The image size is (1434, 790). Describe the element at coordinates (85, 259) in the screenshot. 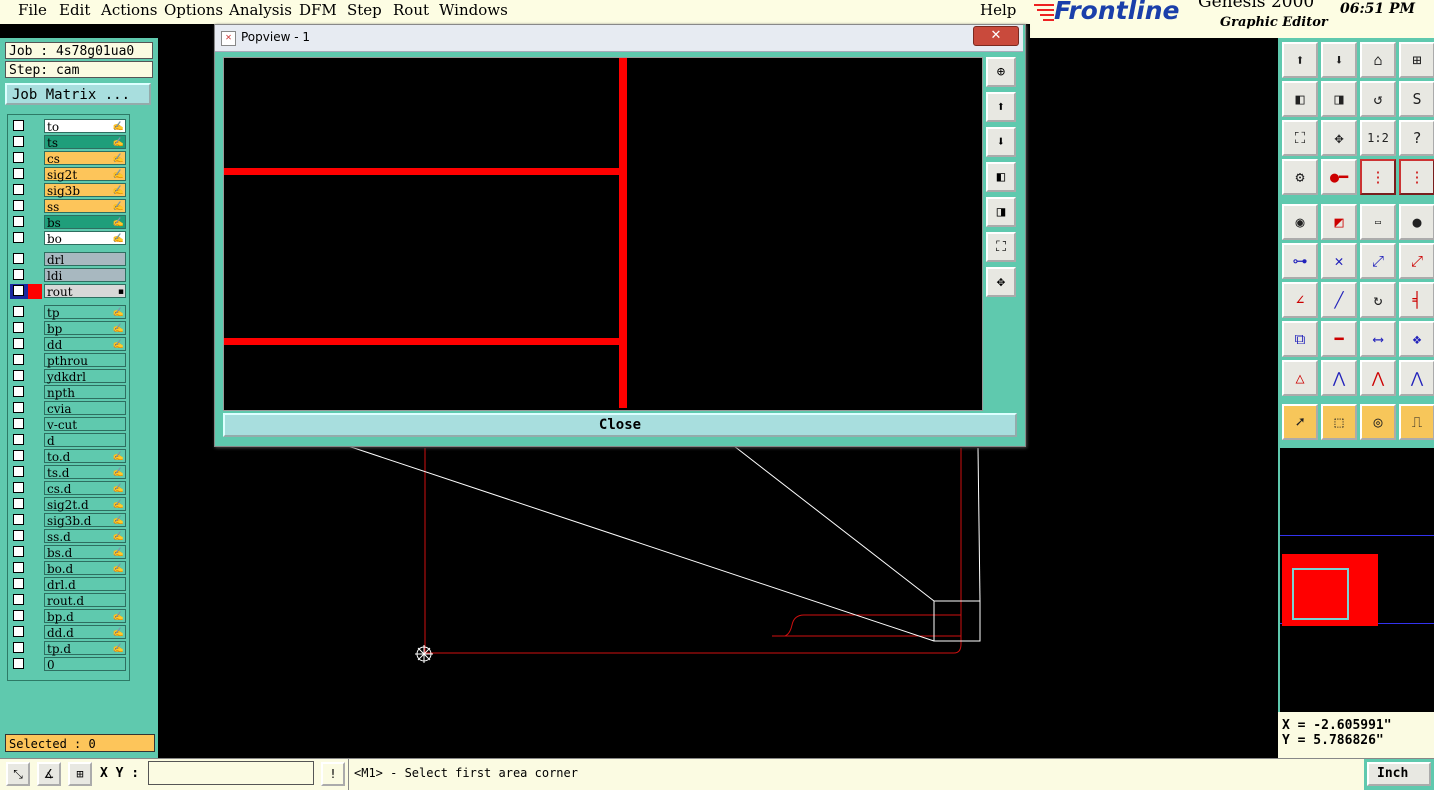

I see `layer-name: drl` at that location.